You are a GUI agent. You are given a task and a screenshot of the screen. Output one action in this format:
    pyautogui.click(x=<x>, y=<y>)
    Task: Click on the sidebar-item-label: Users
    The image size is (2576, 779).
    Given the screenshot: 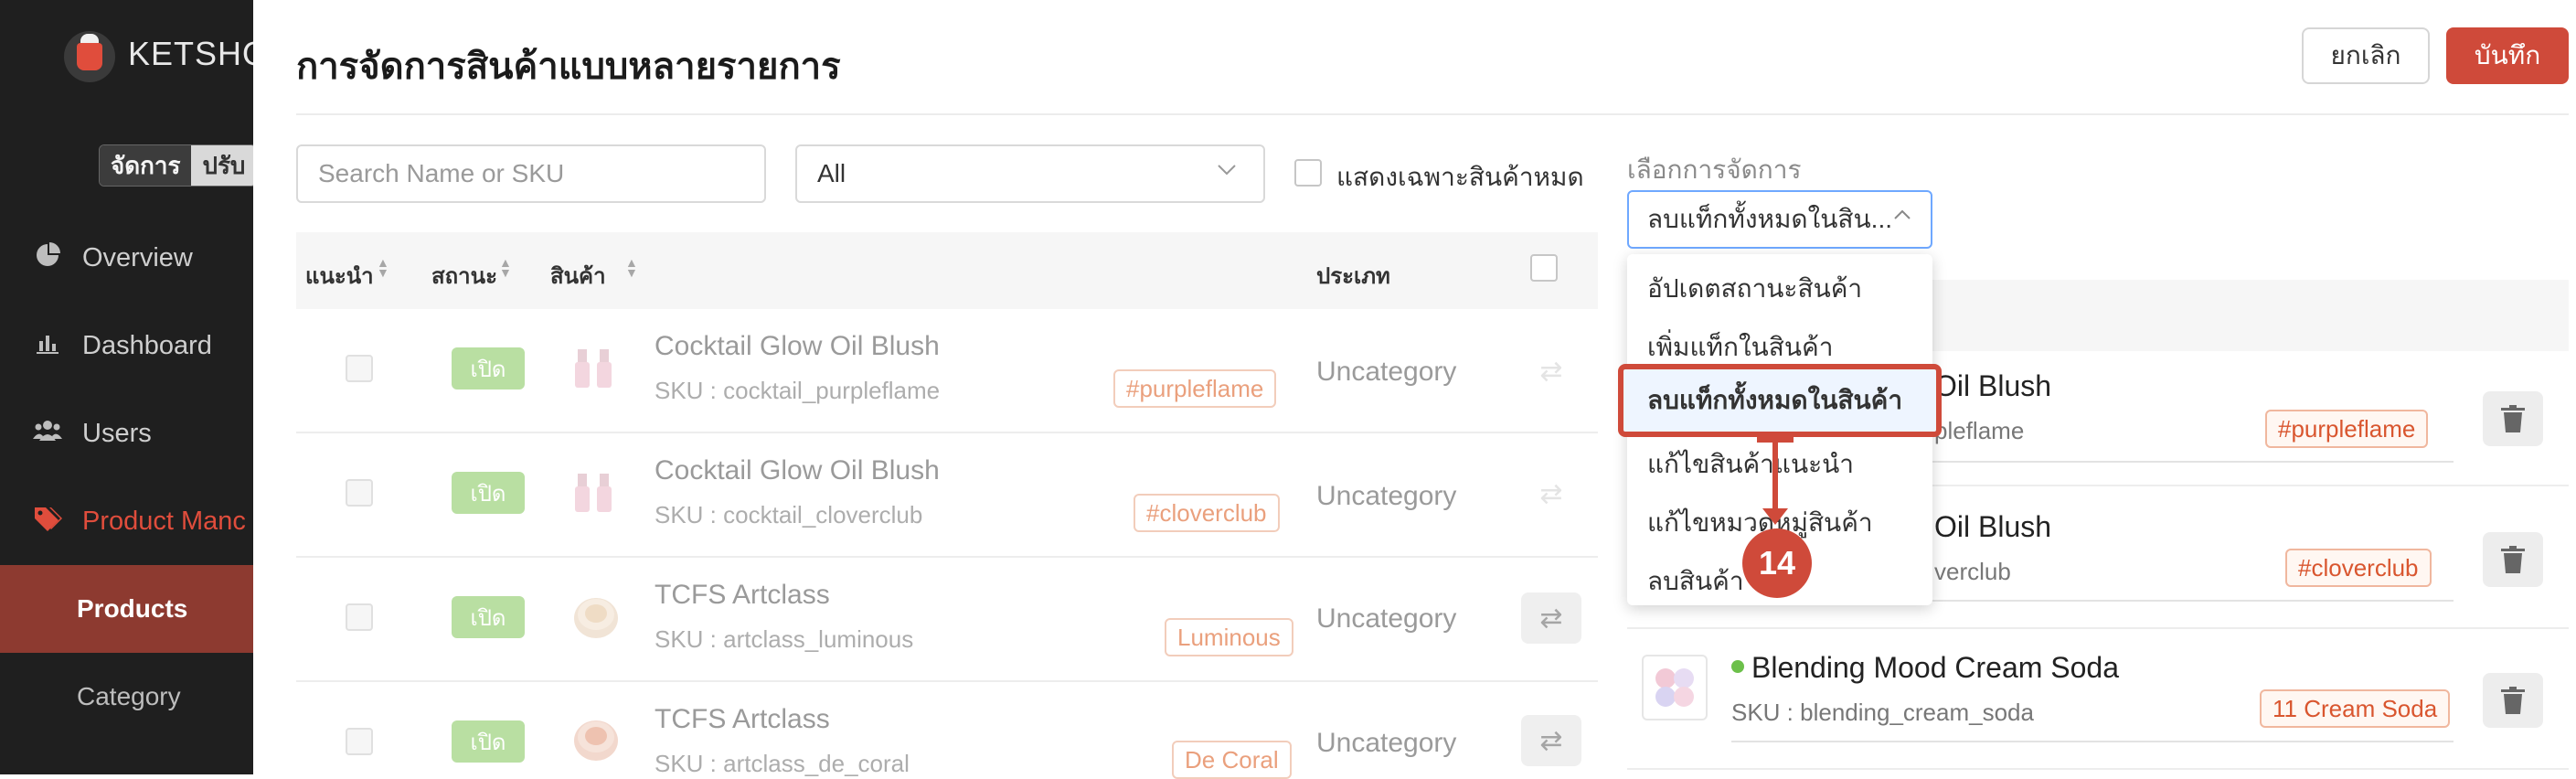 What is the action you would take?
    pyautogui.click(x=117, y=433)
    